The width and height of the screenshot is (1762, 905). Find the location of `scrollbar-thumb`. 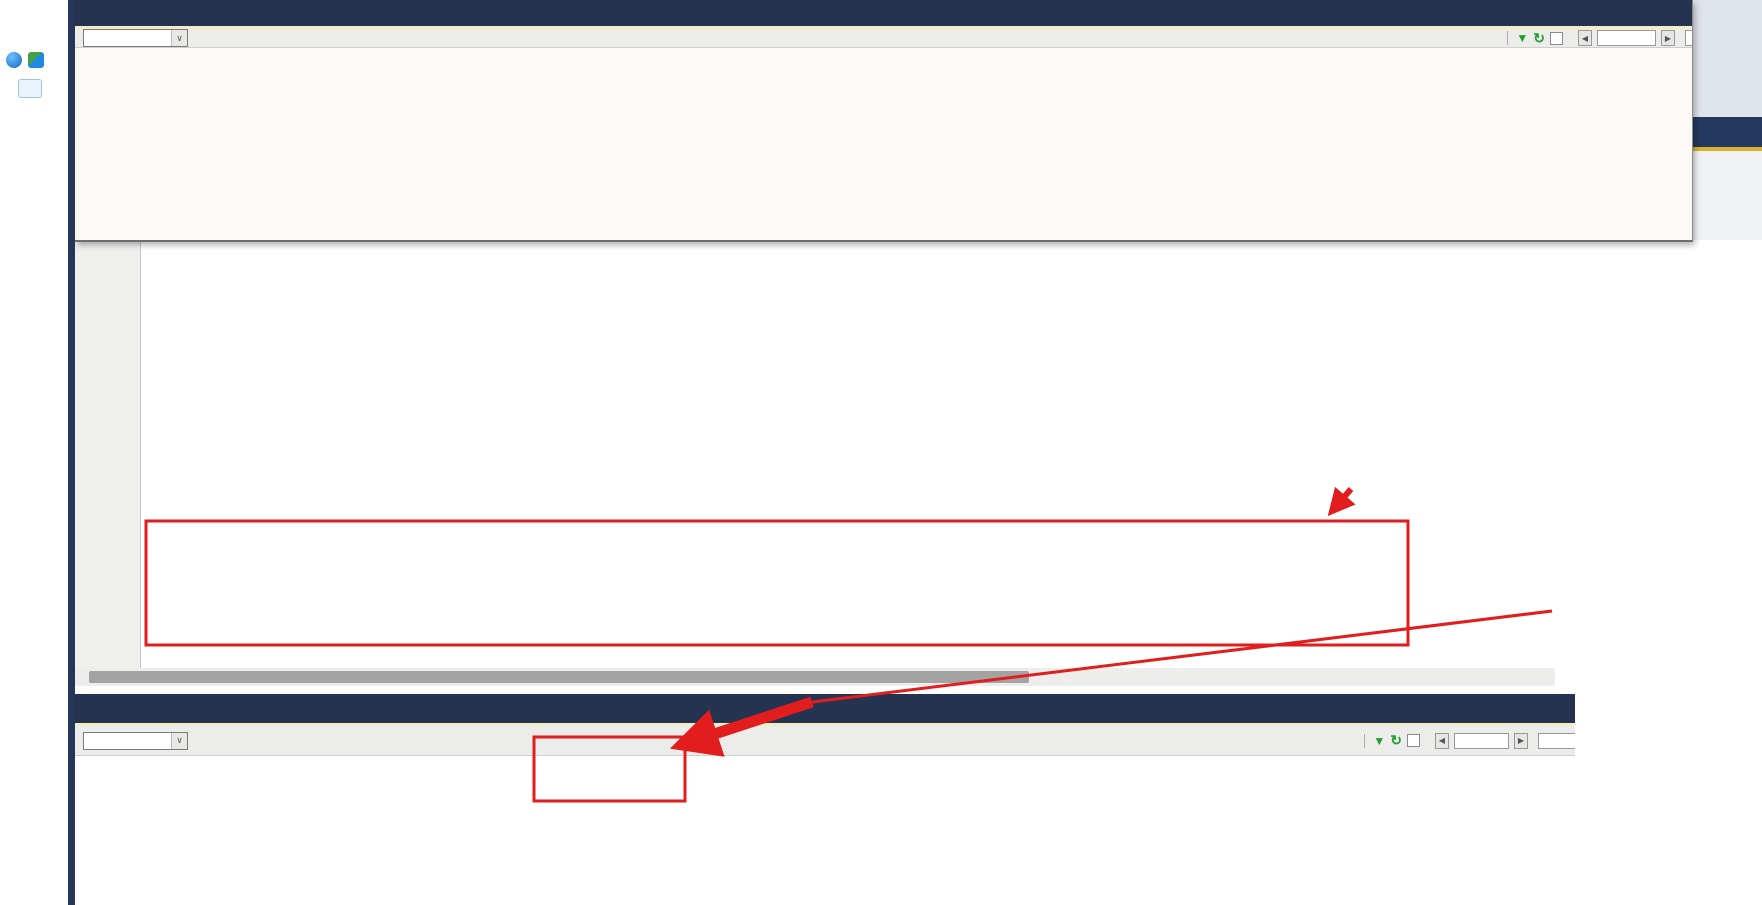

scrollbar-thumb is located at coordinates (559, 677).